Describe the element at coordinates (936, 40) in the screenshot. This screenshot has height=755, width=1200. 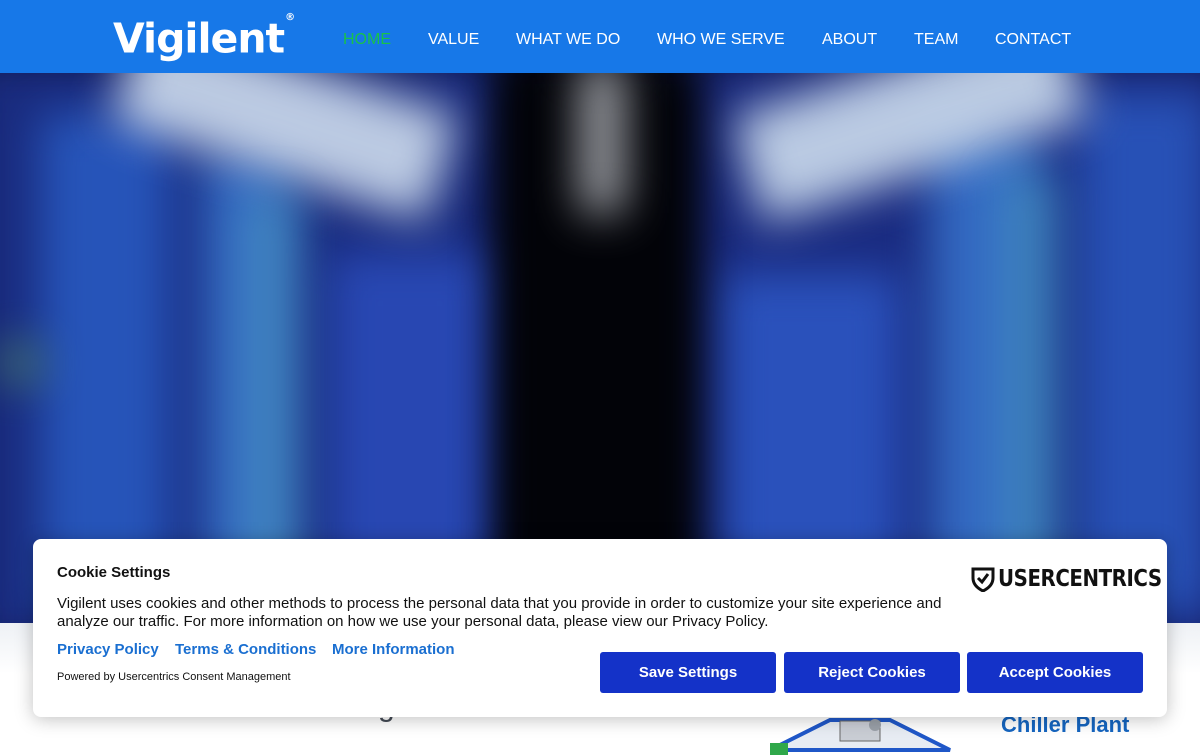
I see `nav-team: TEAM` at that location.